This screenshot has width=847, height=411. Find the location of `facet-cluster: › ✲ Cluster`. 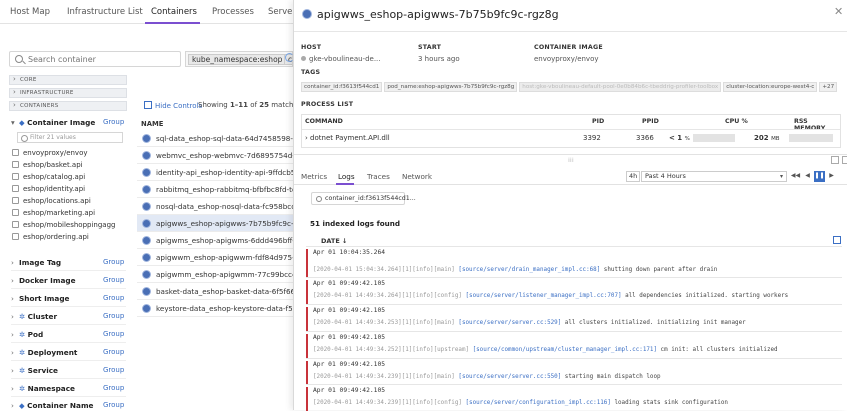

facet-cluster: › ✲ Cluster is located at coordinates (34, 316).